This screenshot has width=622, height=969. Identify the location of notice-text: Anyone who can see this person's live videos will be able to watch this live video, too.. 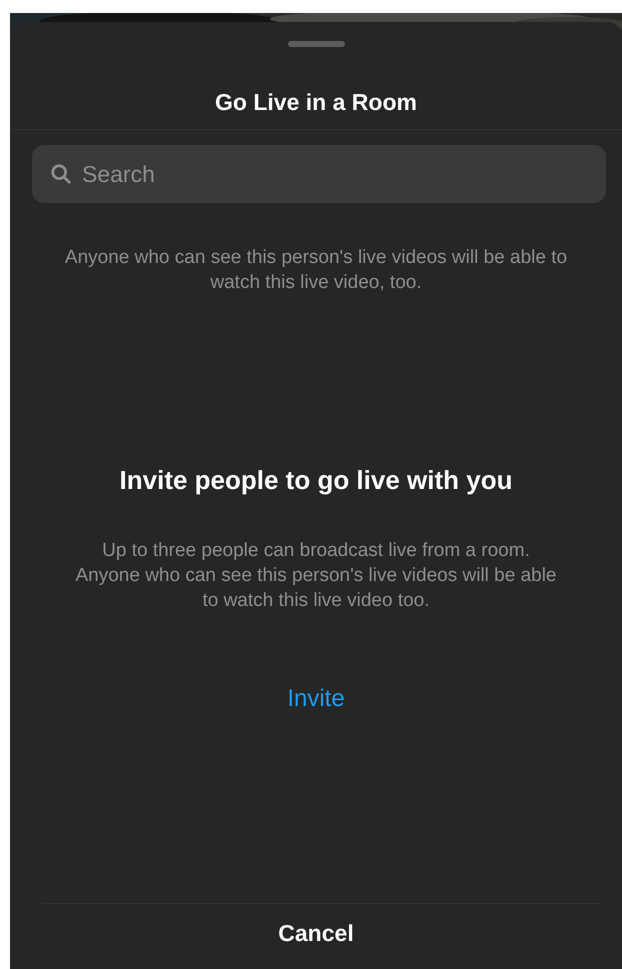
(316, 270).